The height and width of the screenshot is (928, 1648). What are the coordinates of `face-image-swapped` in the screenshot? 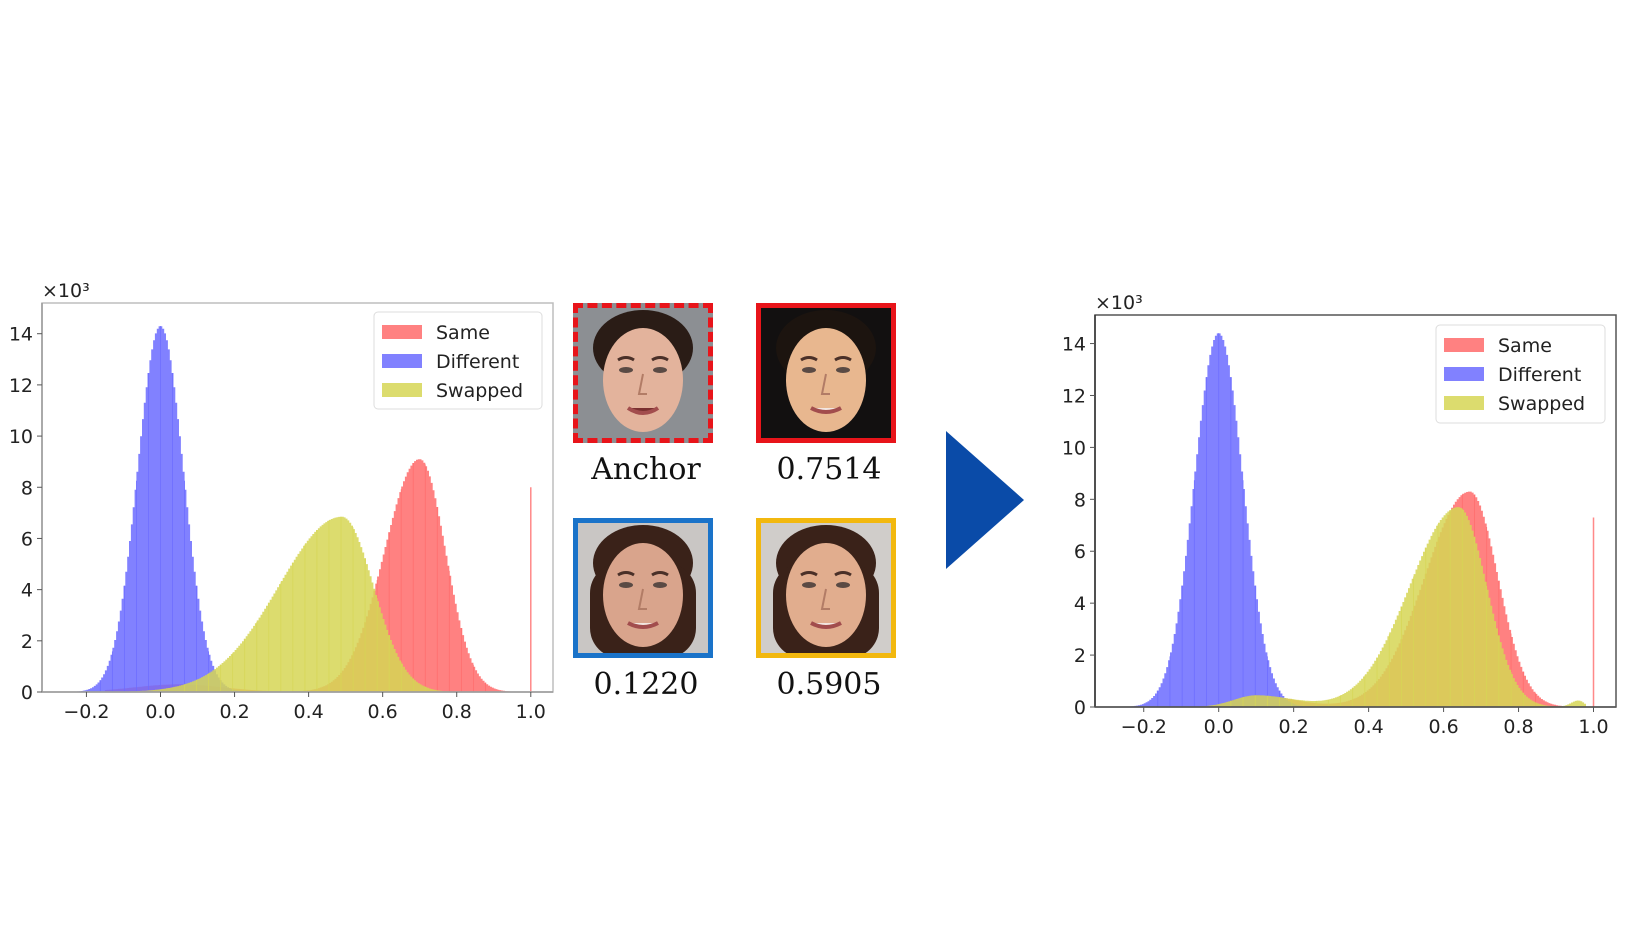 It's located at (826, 588).